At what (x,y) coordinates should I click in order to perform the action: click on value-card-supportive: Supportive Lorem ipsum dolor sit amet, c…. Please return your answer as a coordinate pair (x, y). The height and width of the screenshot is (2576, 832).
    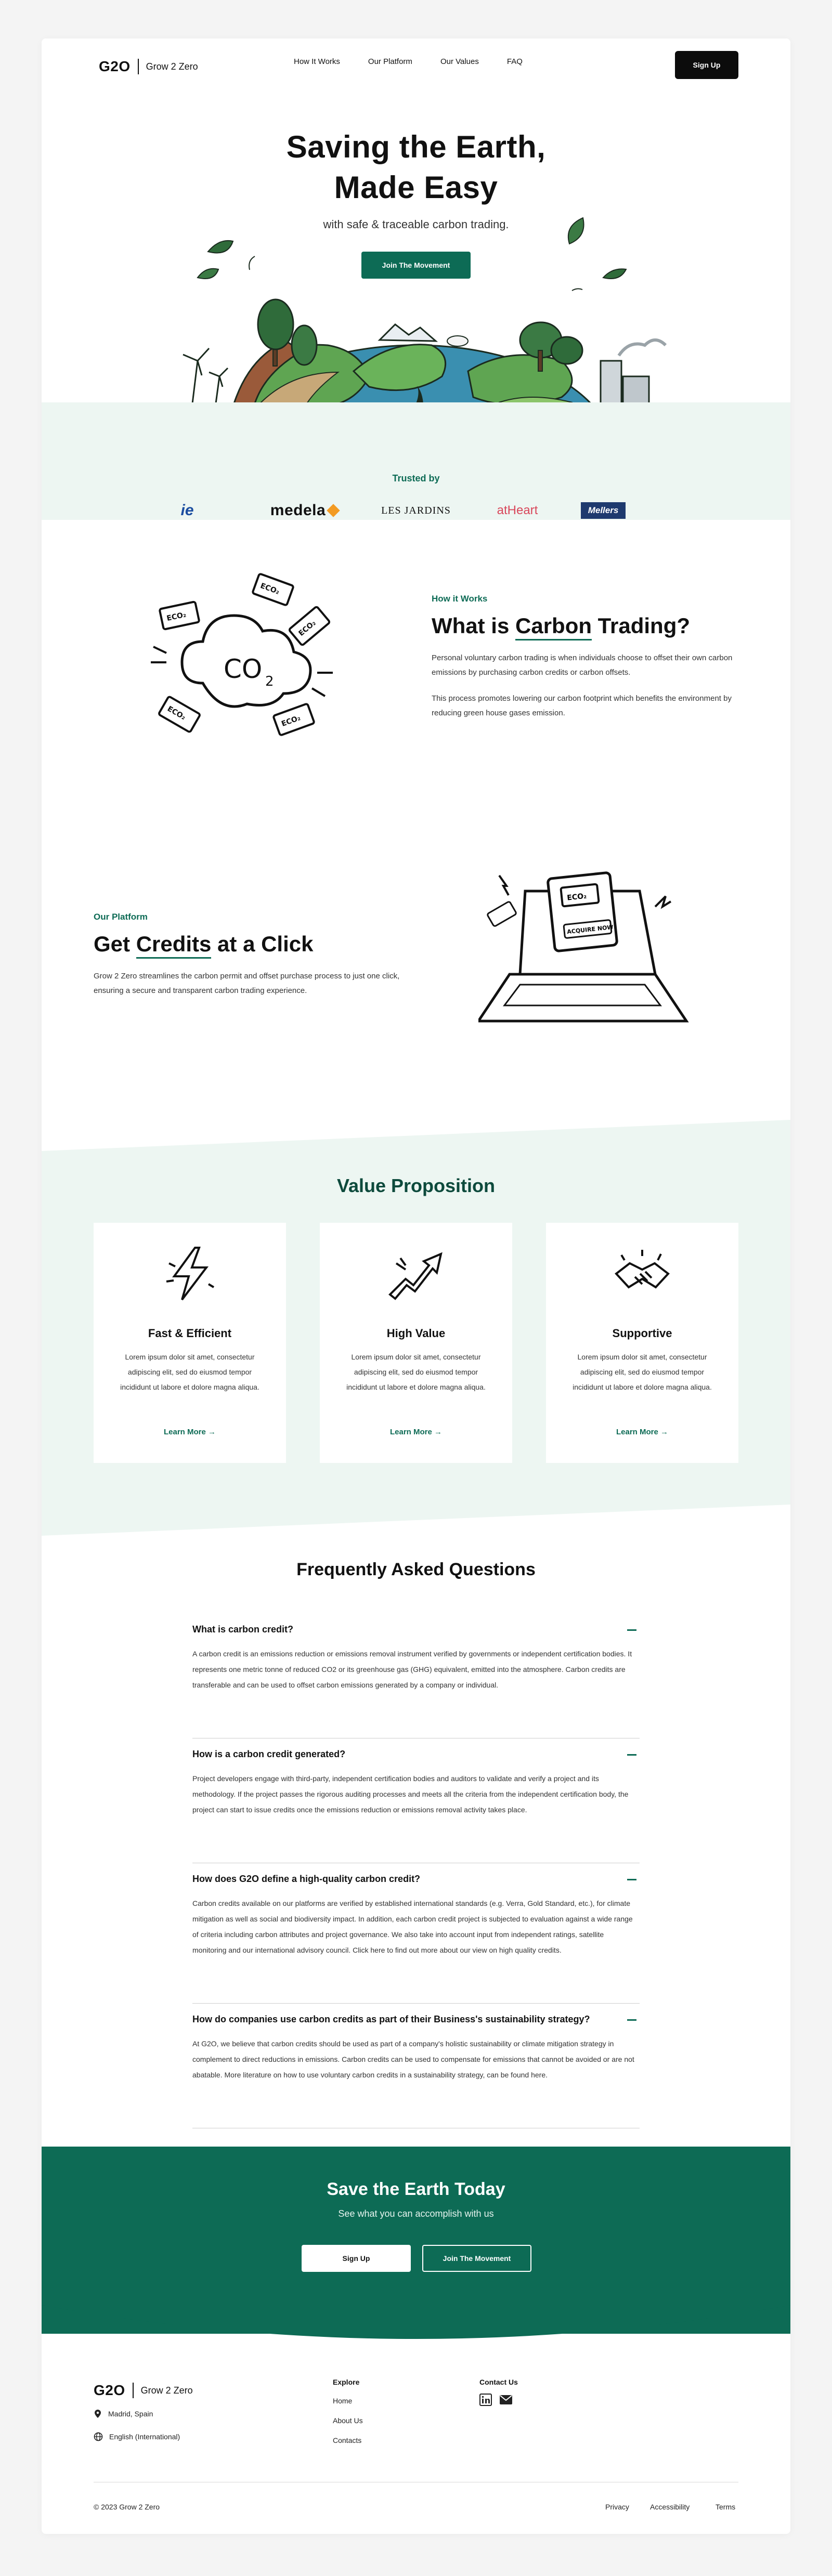
    Looking at the image, I should click on (642, 1343).